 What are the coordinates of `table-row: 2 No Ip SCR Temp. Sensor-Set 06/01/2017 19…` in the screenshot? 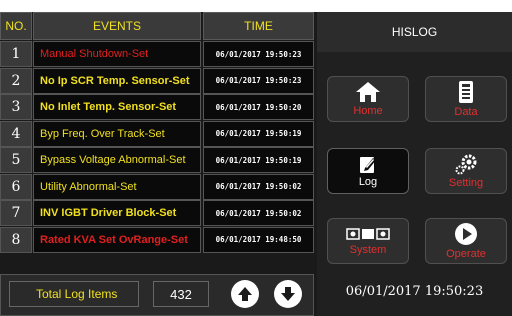 It's located at (157, 80).